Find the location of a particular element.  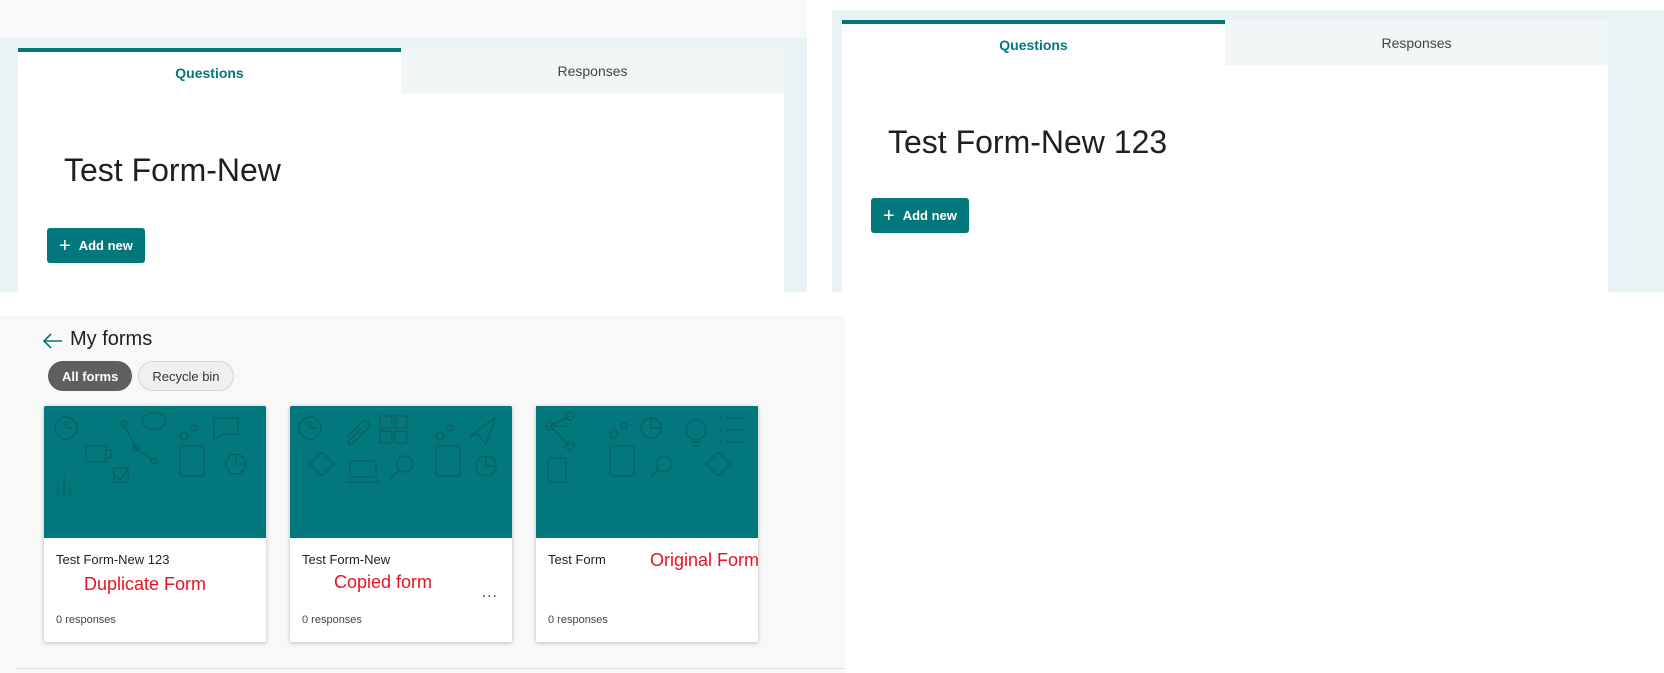

form-card: Test Form Original Form 0 responses is located at coordinates (648, 524).